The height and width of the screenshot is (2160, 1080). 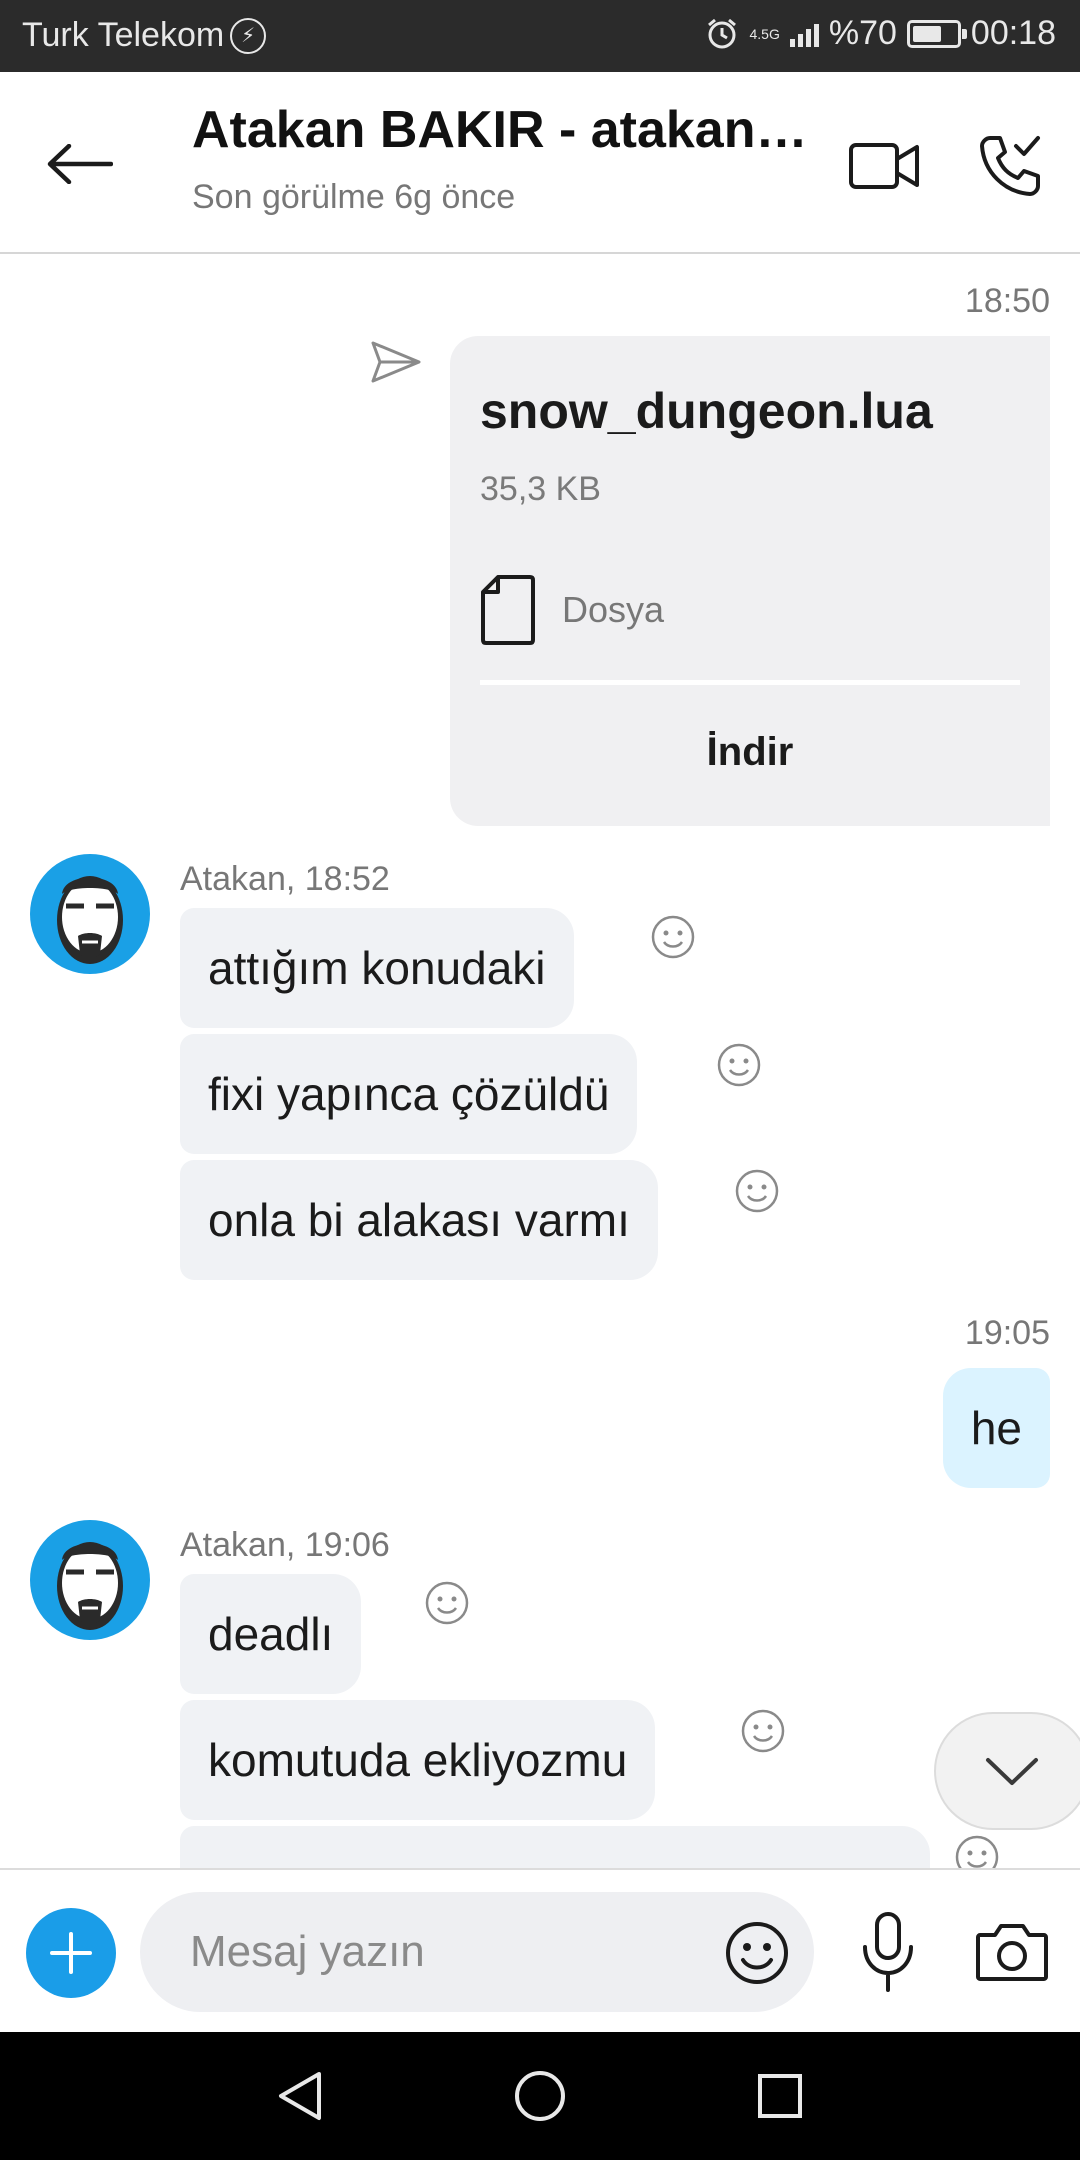 What do you see at coordinates (540, 489) in the screenshot?
I see `file-size: 35,3 KB` at bounding box center [540, 489].